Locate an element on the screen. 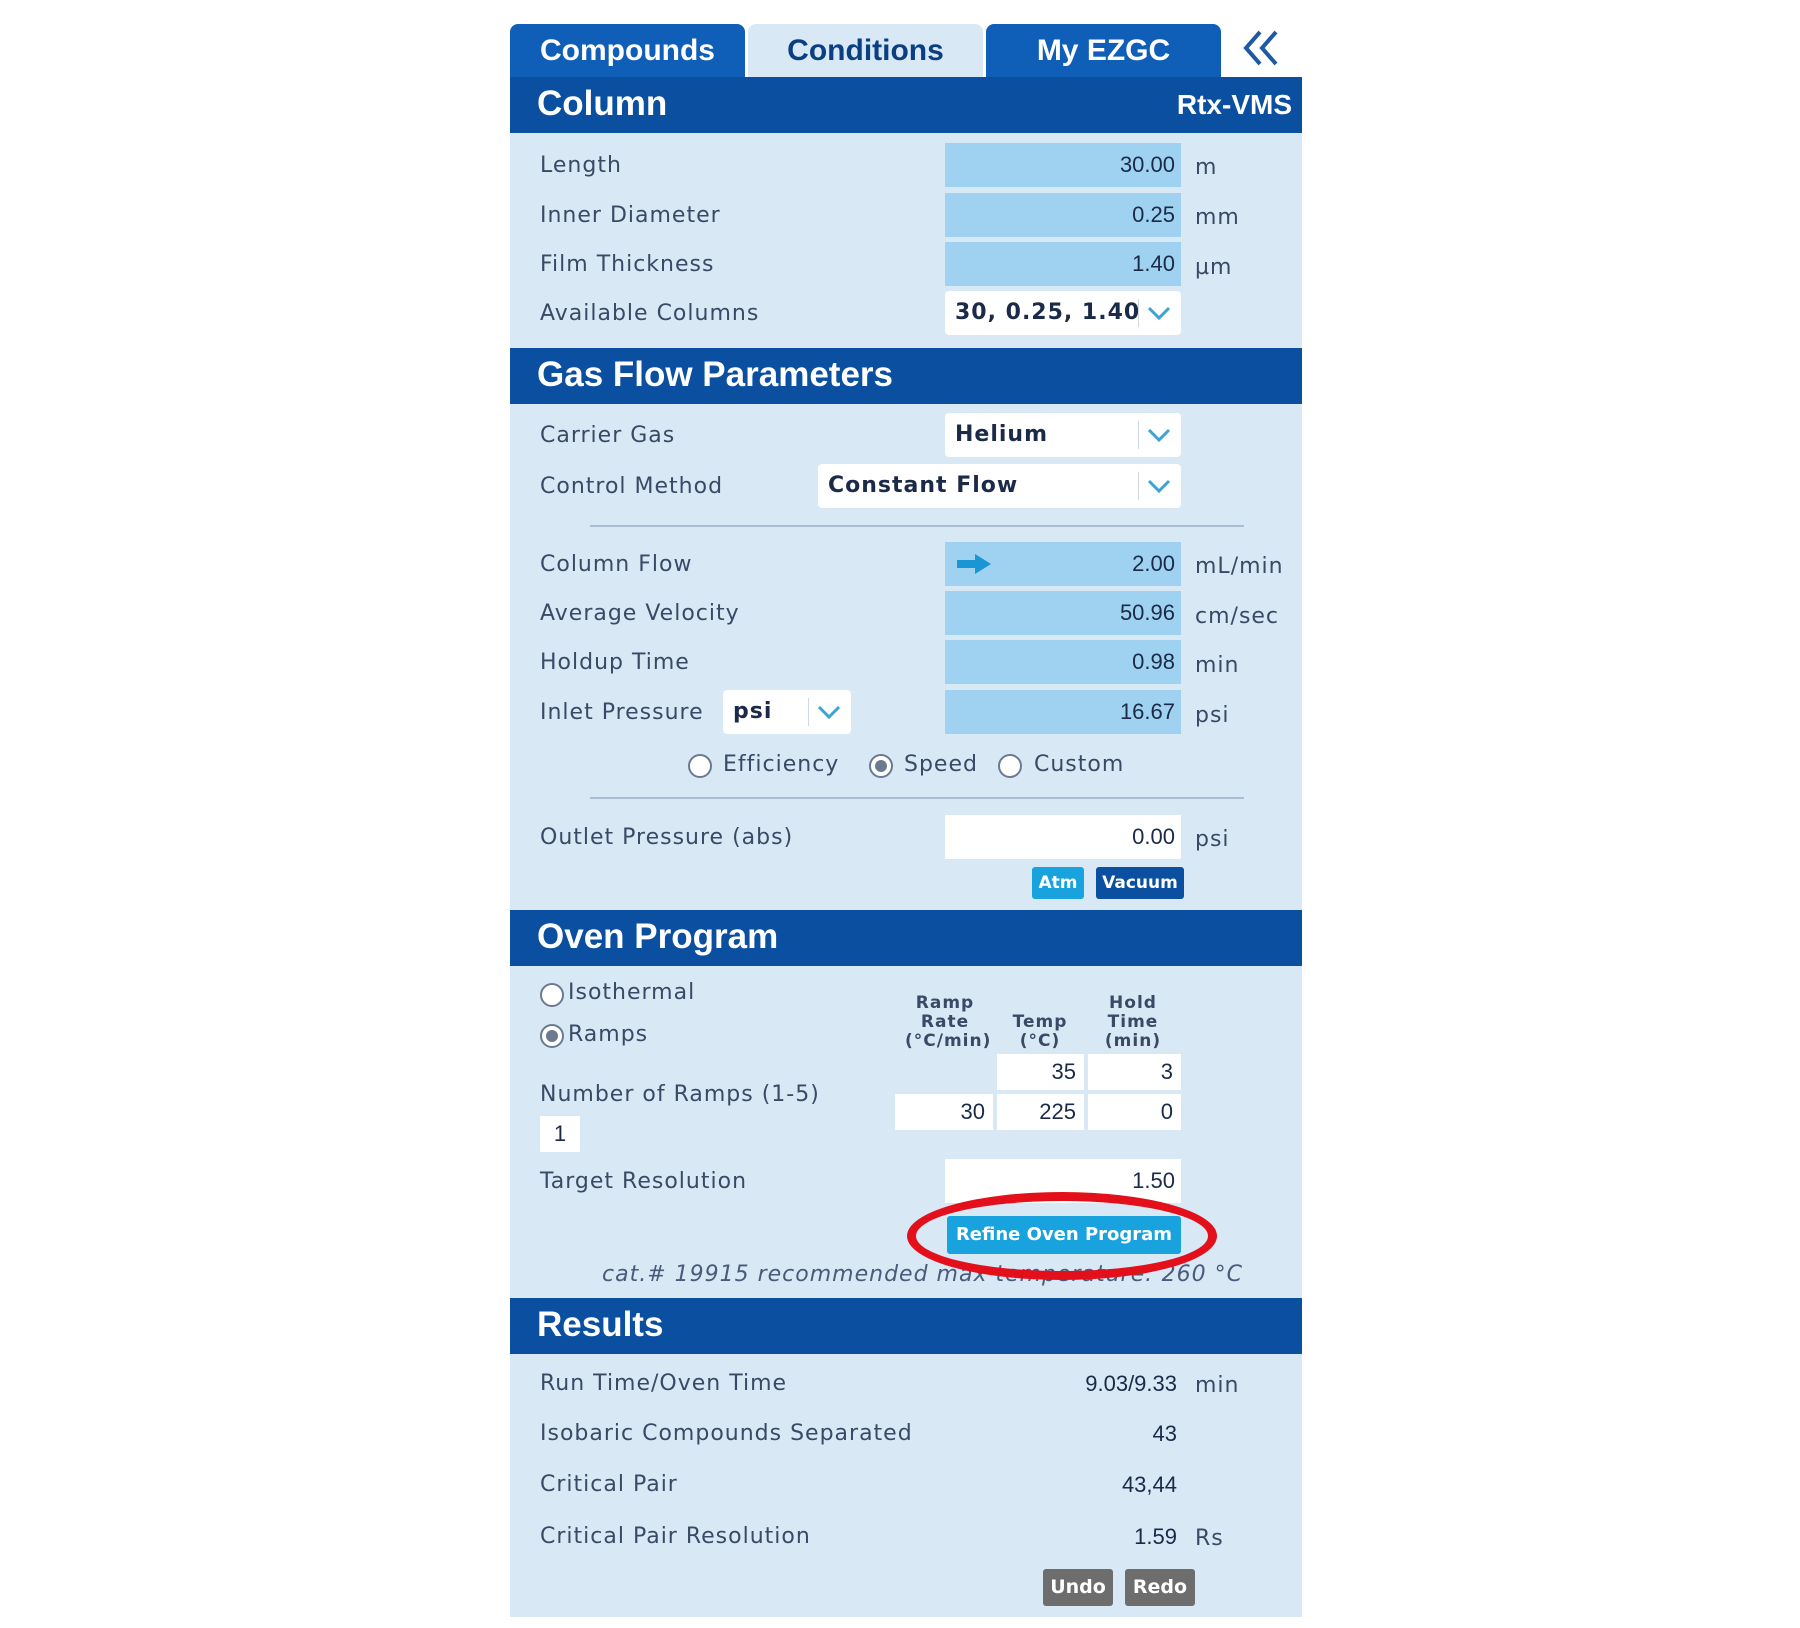 Image resolution: width=1800 pixels, height=1628 pixels. results-title: Results is located at coordinates (600, 1324).